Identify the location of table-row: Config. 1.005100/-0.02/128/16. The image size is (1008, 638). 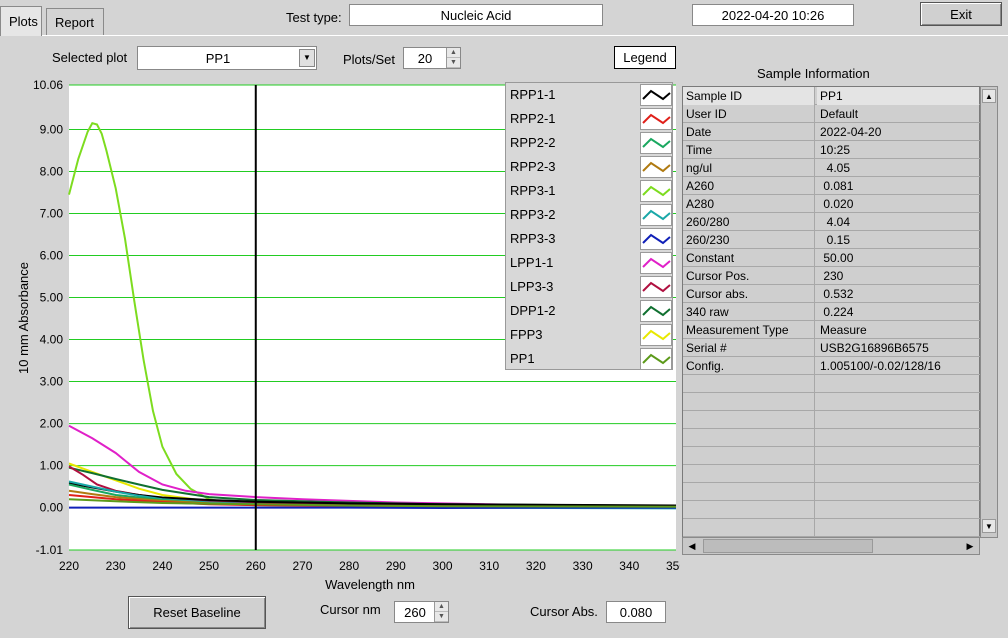
(832, 366).